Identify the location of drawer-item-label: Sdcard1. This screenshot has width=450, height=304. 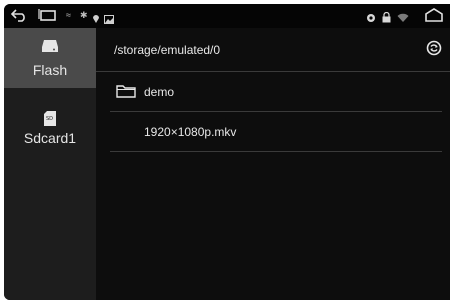
(50, 137).